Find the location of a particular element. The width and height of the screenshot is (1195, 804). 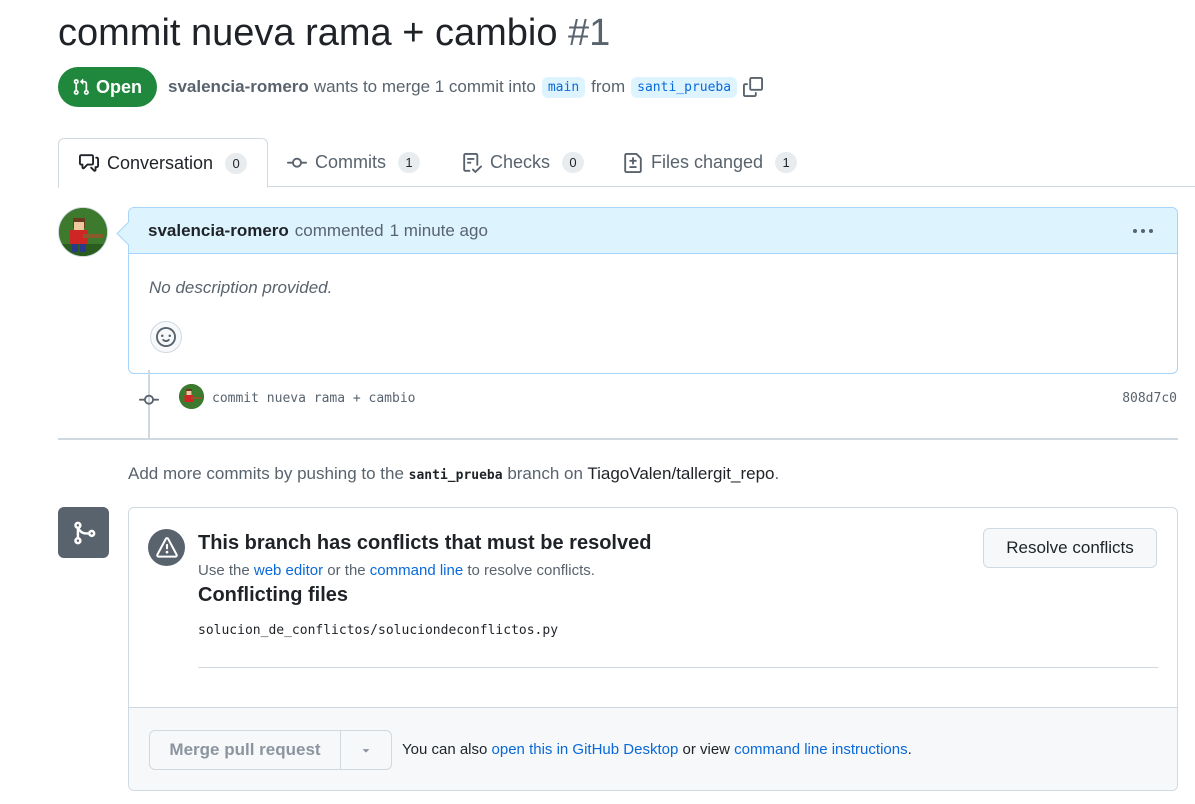

comment-body: No description provided. is located at coordinates (241, 287).